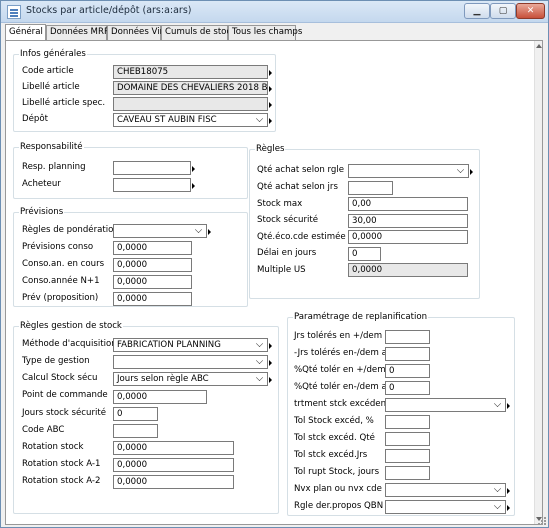 The height and width of the screenshot is (528, 549). I want to click on stock-max-label: Stock max, so click(280, 204).